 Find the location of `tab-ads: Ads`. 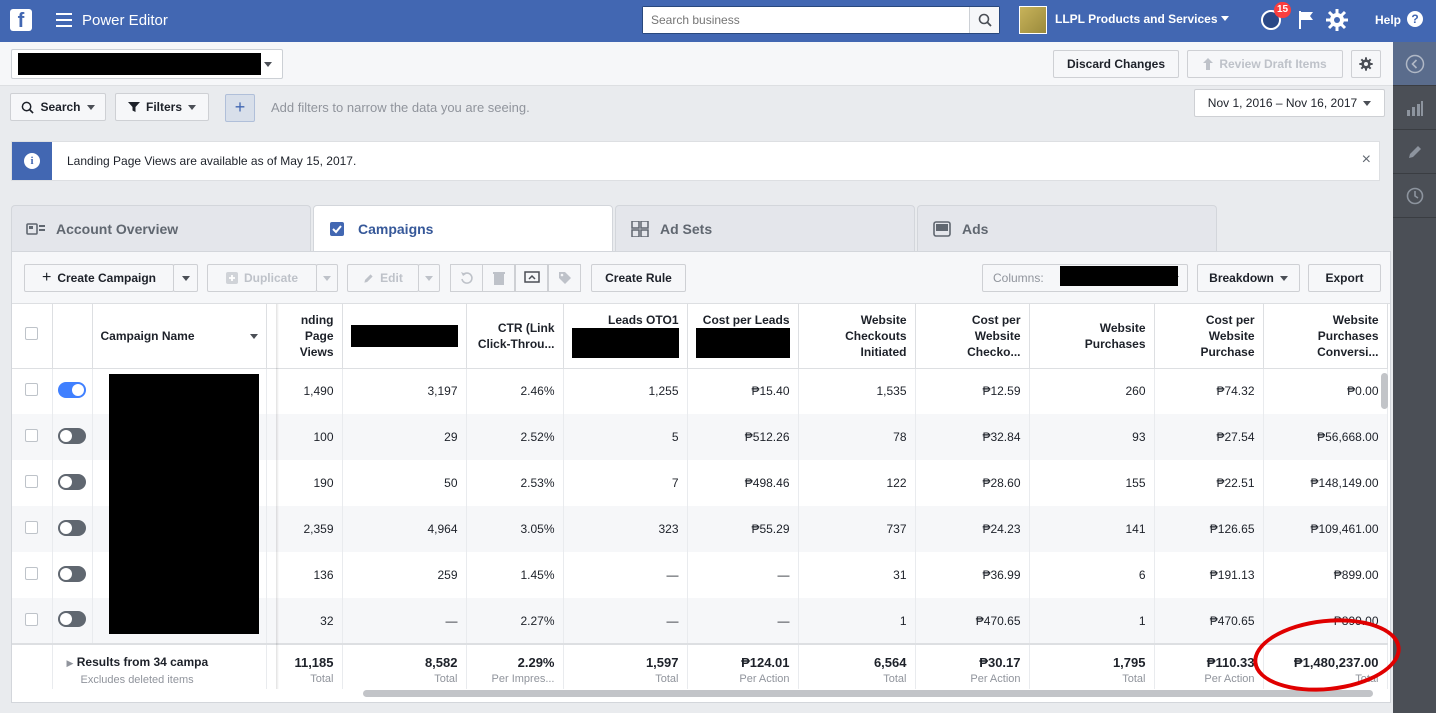

tab-ads: Ads is located at coordinates (1067, 228).